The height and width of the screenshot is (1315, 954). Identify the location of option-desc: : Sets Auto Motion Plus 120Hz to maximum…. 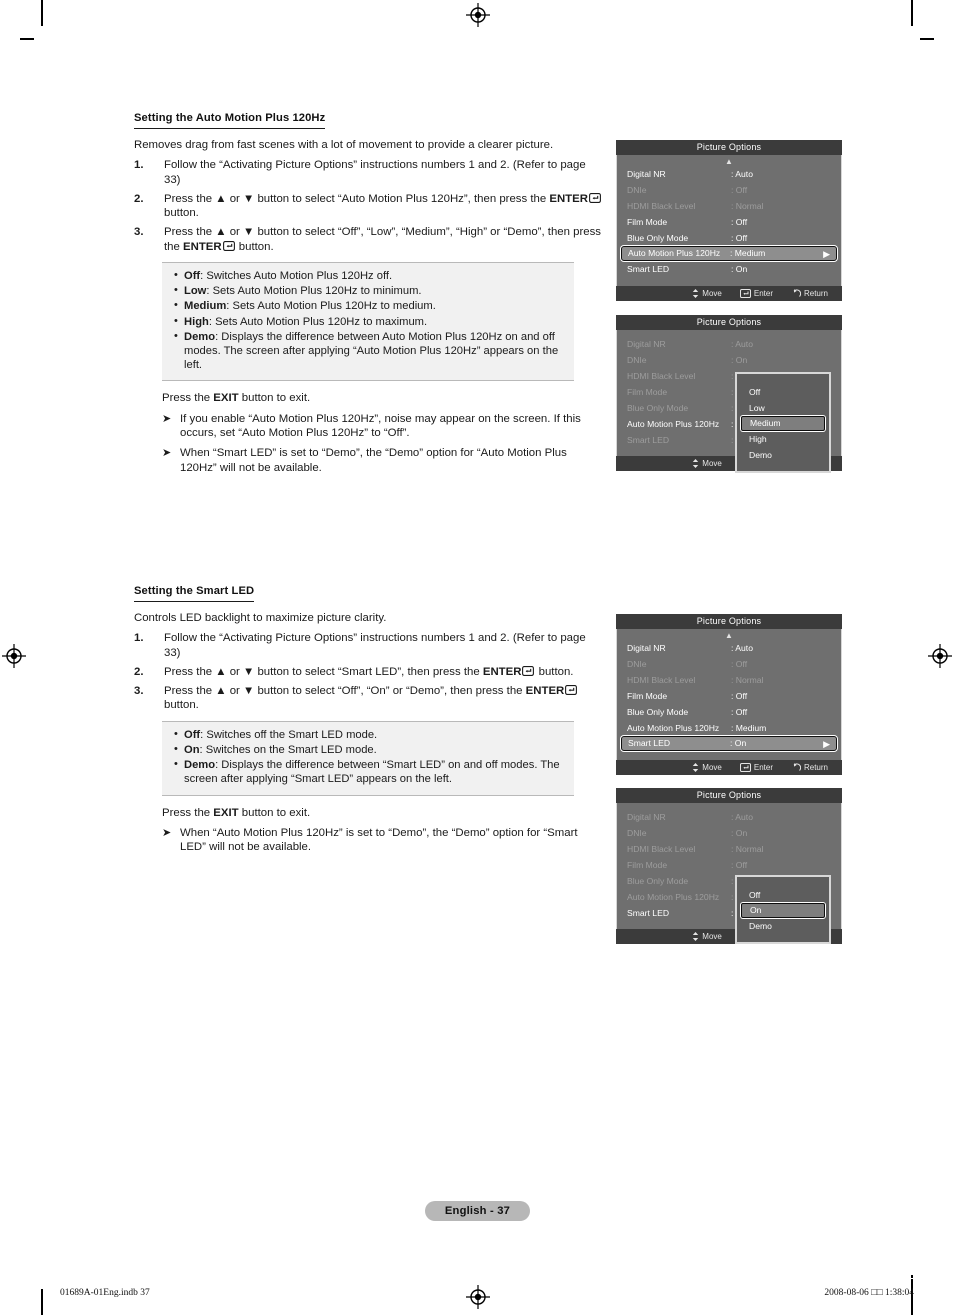
(318, 321).